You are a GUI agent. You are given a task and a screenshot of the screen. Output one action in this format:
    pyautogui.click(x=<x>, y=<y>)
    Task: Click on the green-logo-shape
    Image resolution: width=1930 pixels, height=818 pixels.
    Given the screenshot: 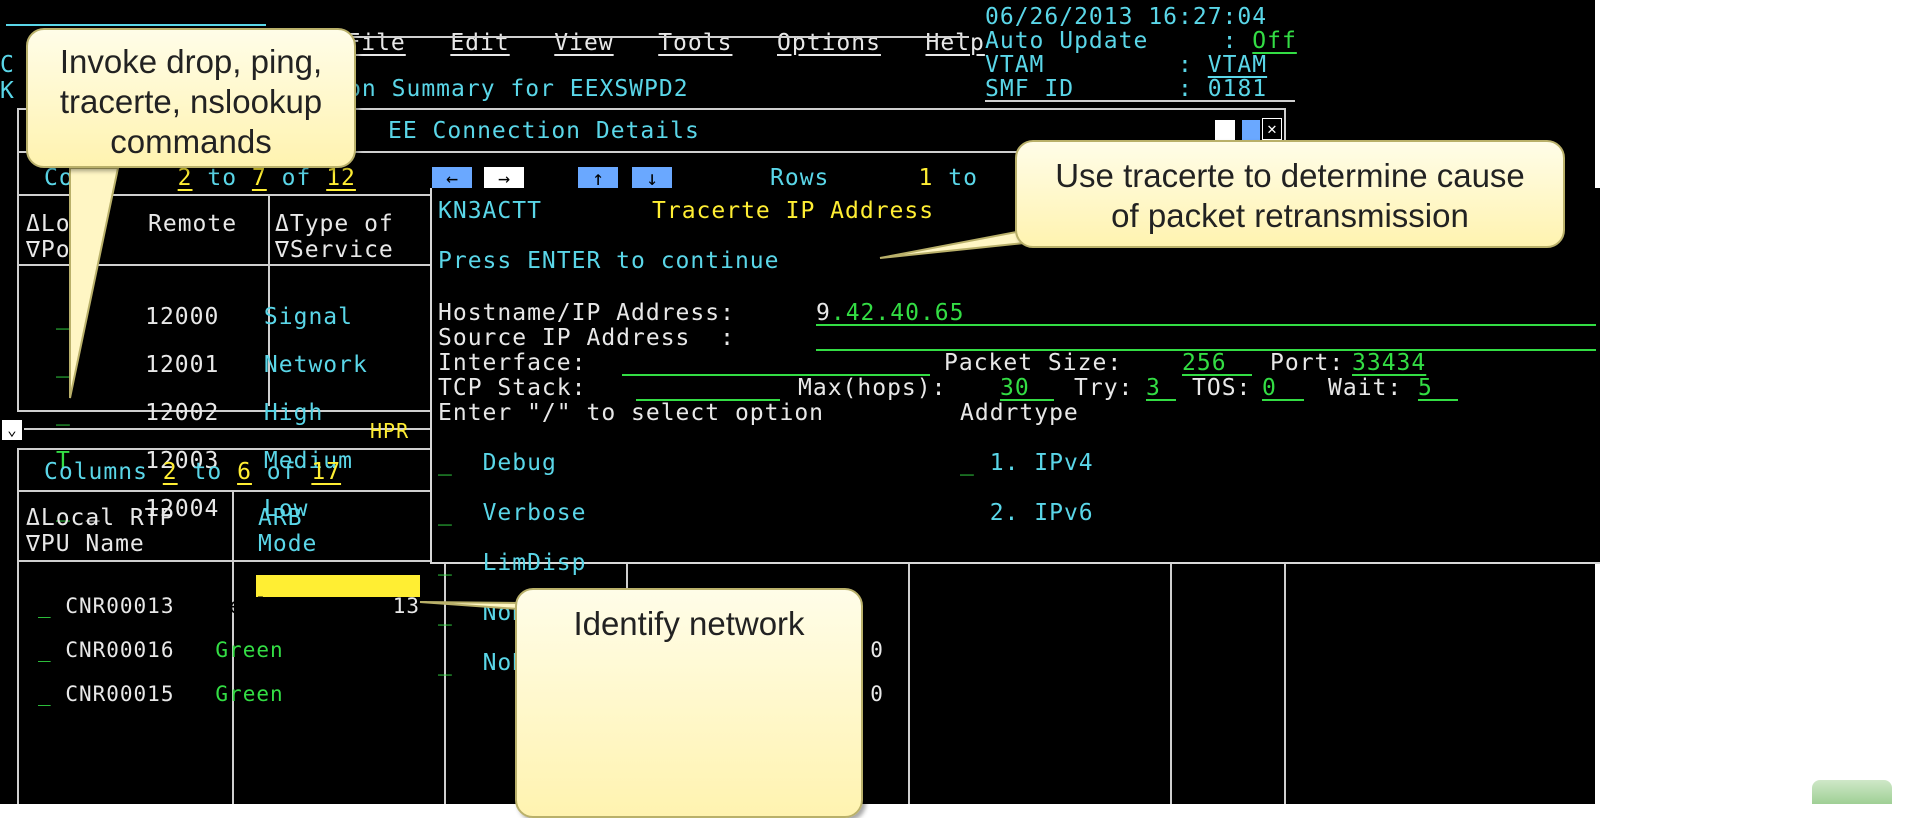 What is the action you would take?
    pyautogui.click(x=1852, y=792)
    